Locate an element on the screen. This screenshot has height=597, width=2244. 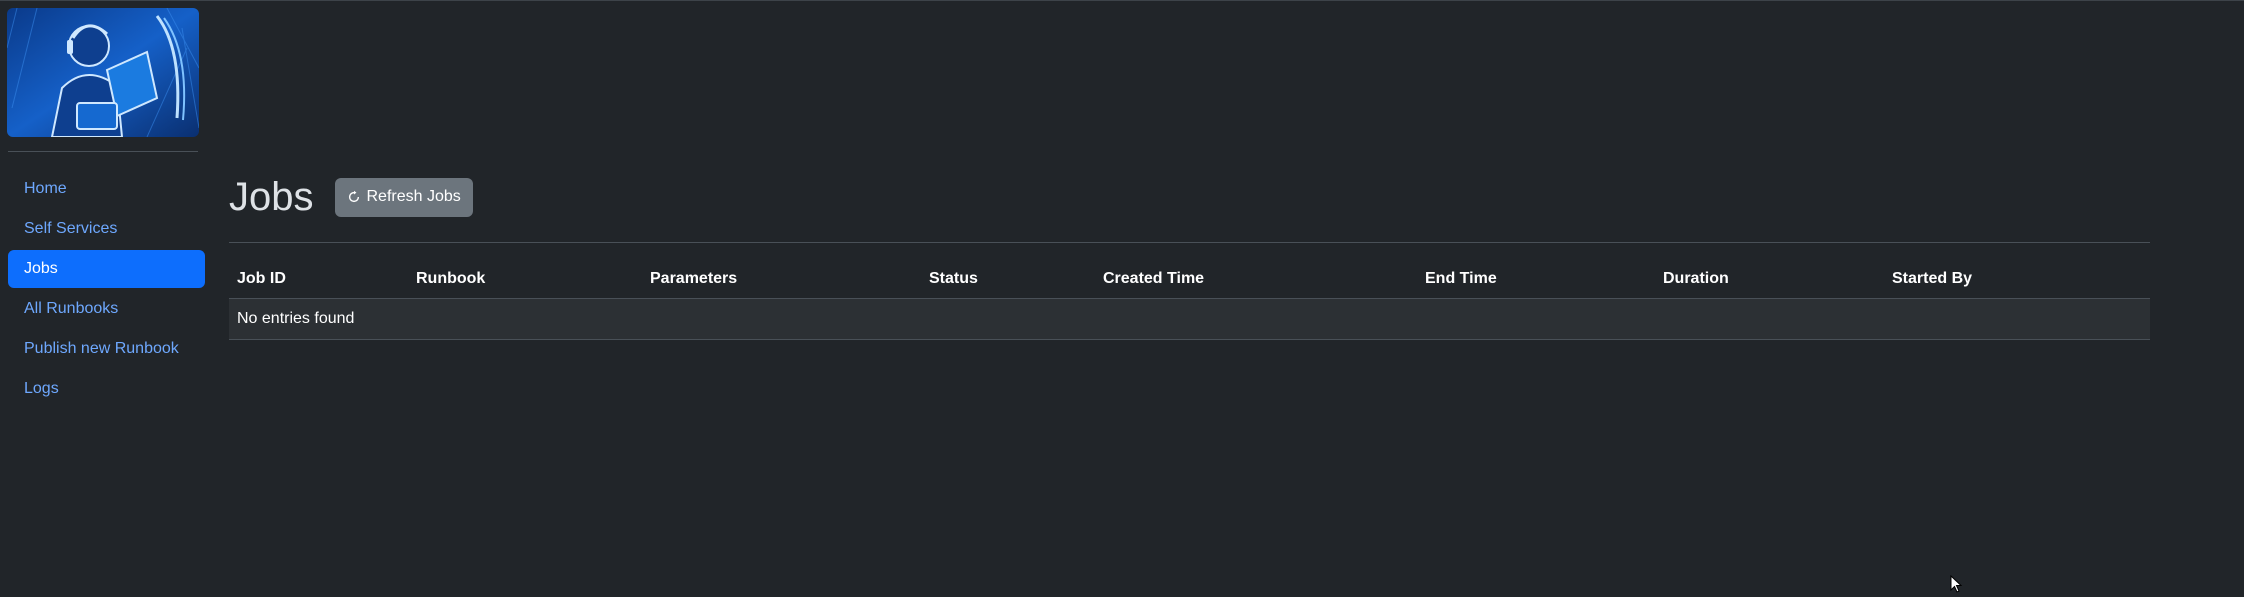
sidebar-divider is located at coordinates (103, 151).